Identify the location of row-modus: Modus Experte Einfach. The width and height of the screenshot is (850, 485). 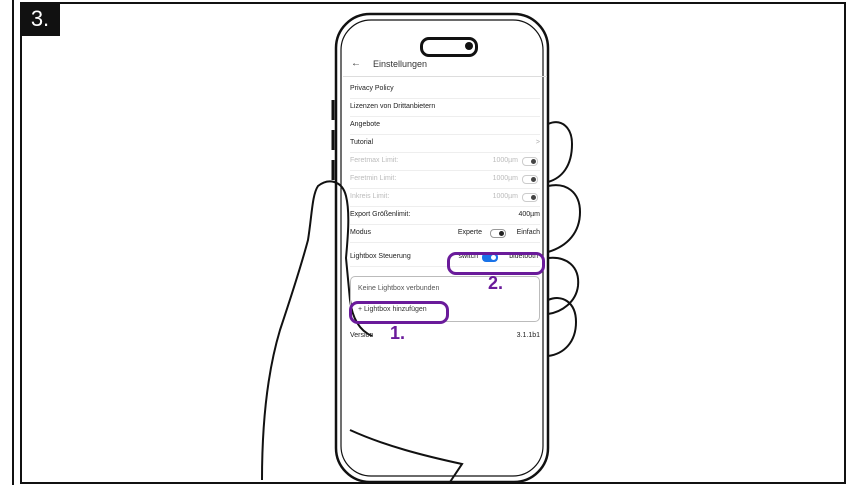
(445, 233).